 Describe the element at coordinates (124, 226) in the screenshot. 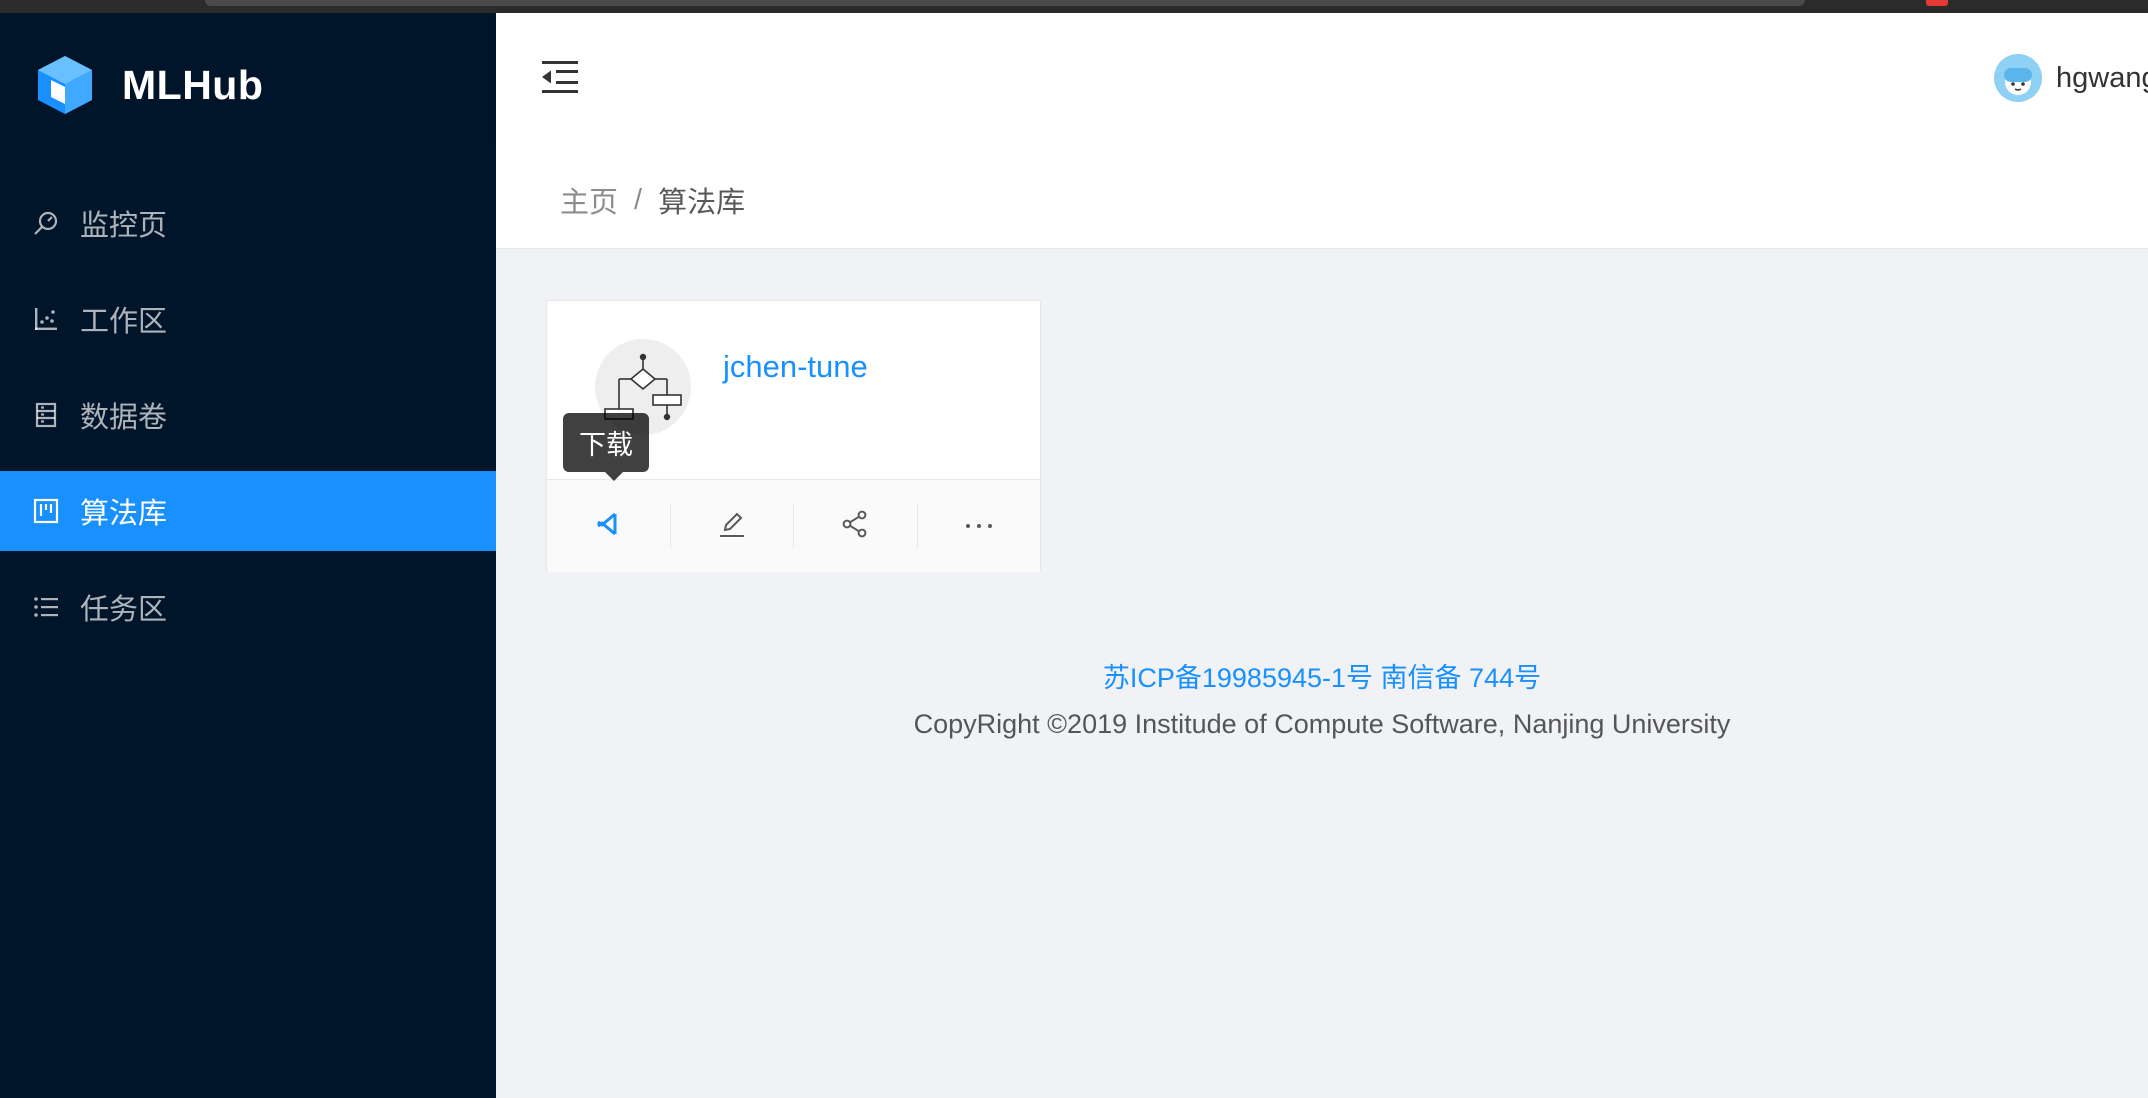

I see `sidebar-item-label: 监控页` at that location.